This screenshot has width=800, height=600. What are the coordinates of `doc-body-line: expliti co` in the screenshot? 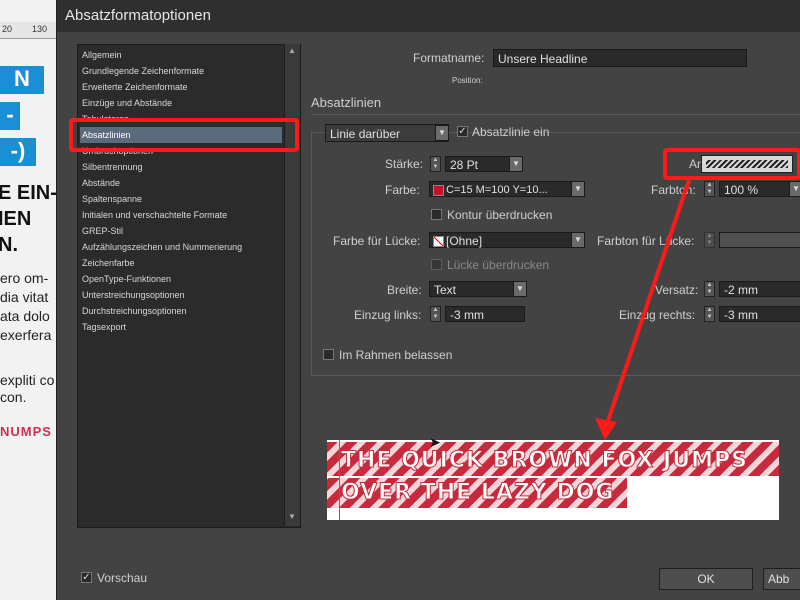 It's located at (27, 380).